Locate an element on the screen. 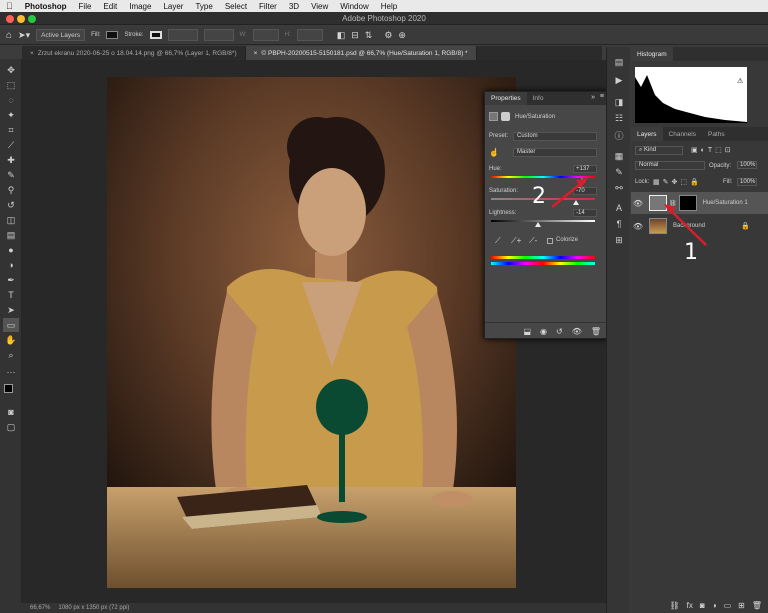 Image resolution: width=768 pixels, height=613 pixels. annotation-number-2: 2 is located at coordinates (539, 196).